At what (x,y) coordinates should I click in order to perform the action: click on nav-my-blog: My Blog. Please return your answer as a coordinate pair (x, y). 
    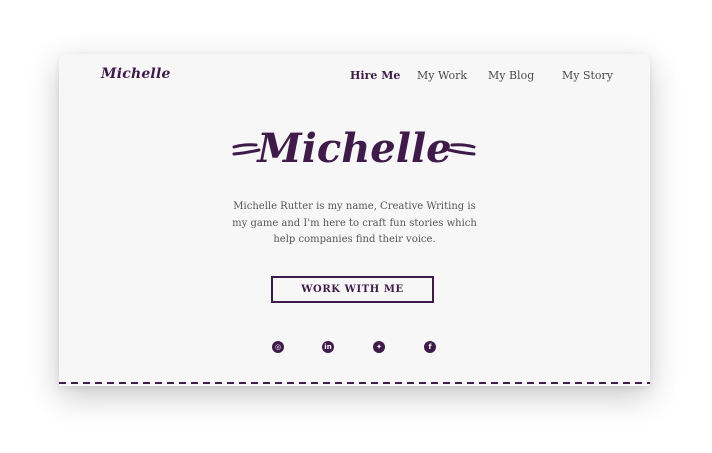
    Looking at the image, I should click on (511, 75).